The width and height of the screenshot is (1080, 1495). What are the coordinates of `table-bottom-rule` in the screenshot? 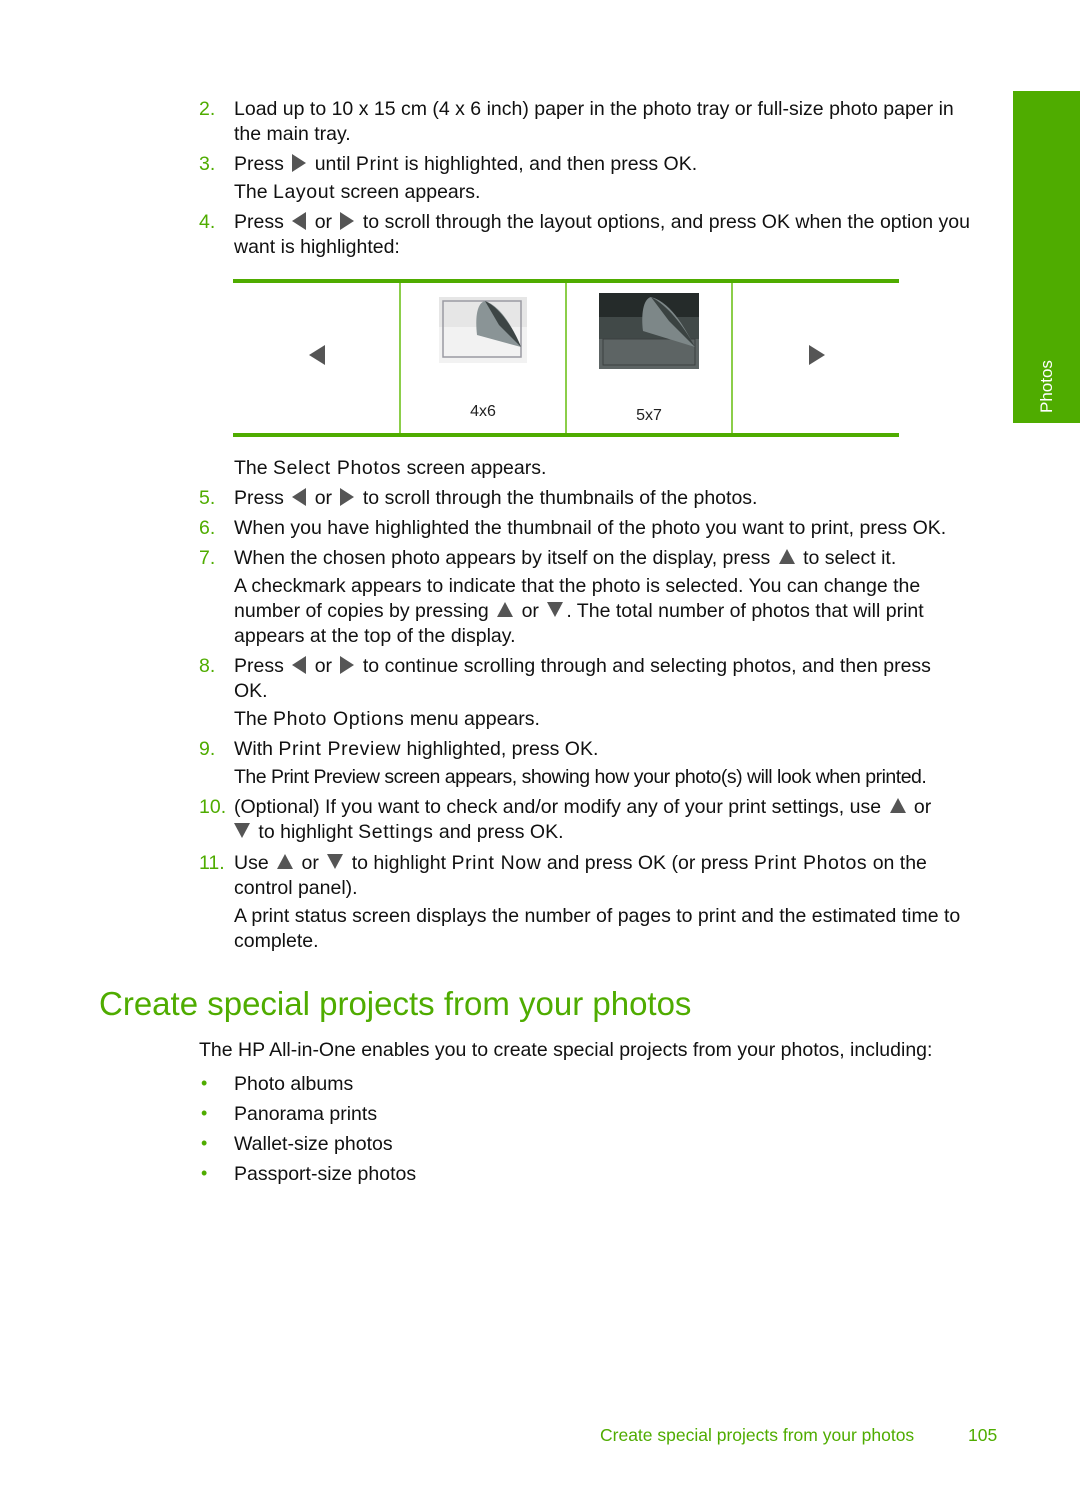 It's located at (566, 435).